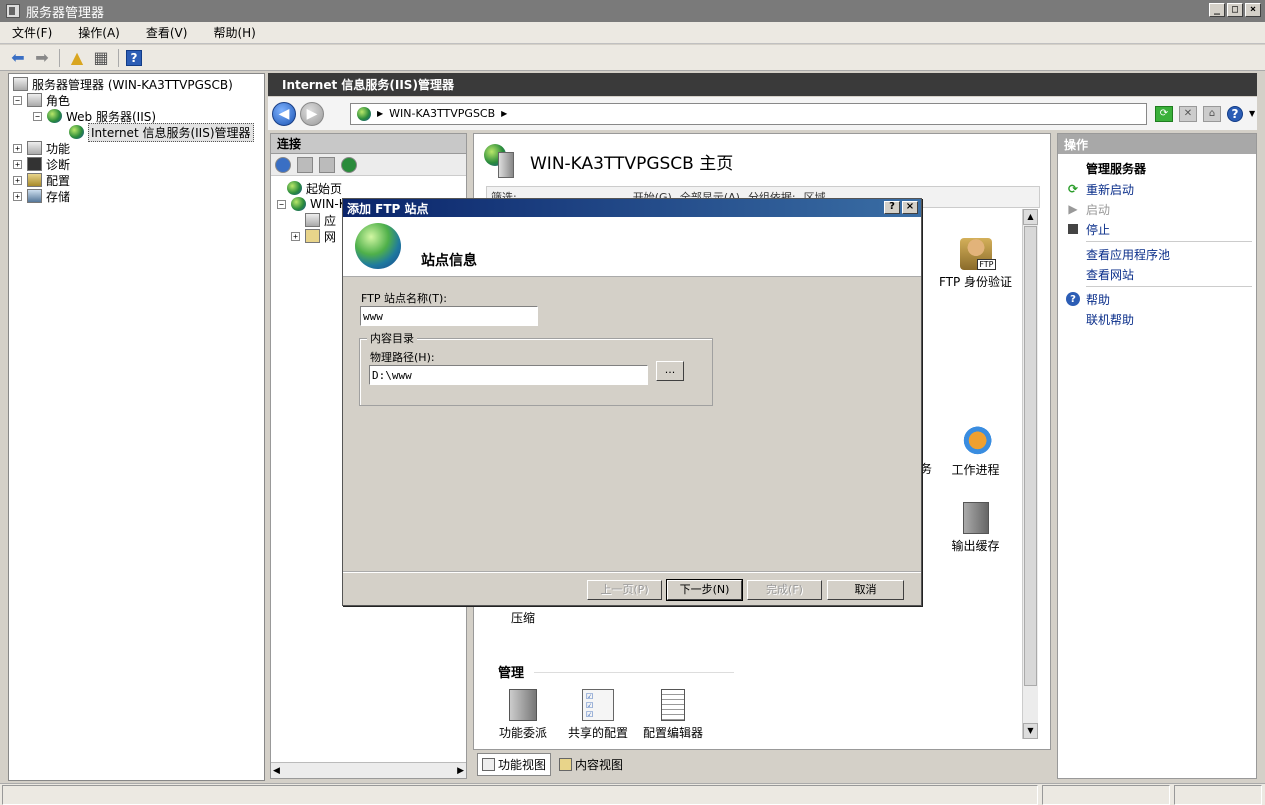 Image resolution: width=1265 pixels, height=805 pixels. I want to click on feature-output-cache: 输出缓存, so click(975, 528).